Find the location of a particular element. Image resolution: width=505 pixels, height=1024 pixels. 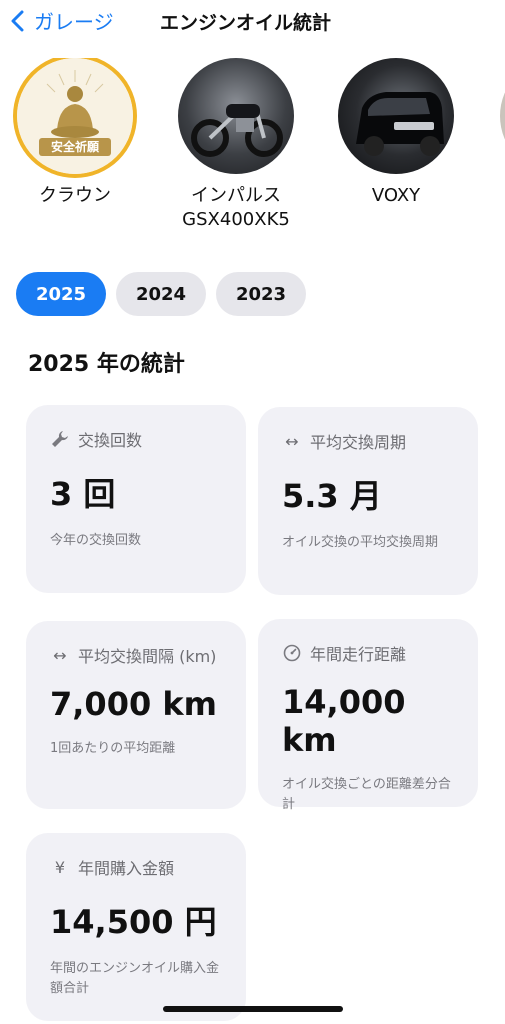

car-icon is located at coordinates (400, 124).